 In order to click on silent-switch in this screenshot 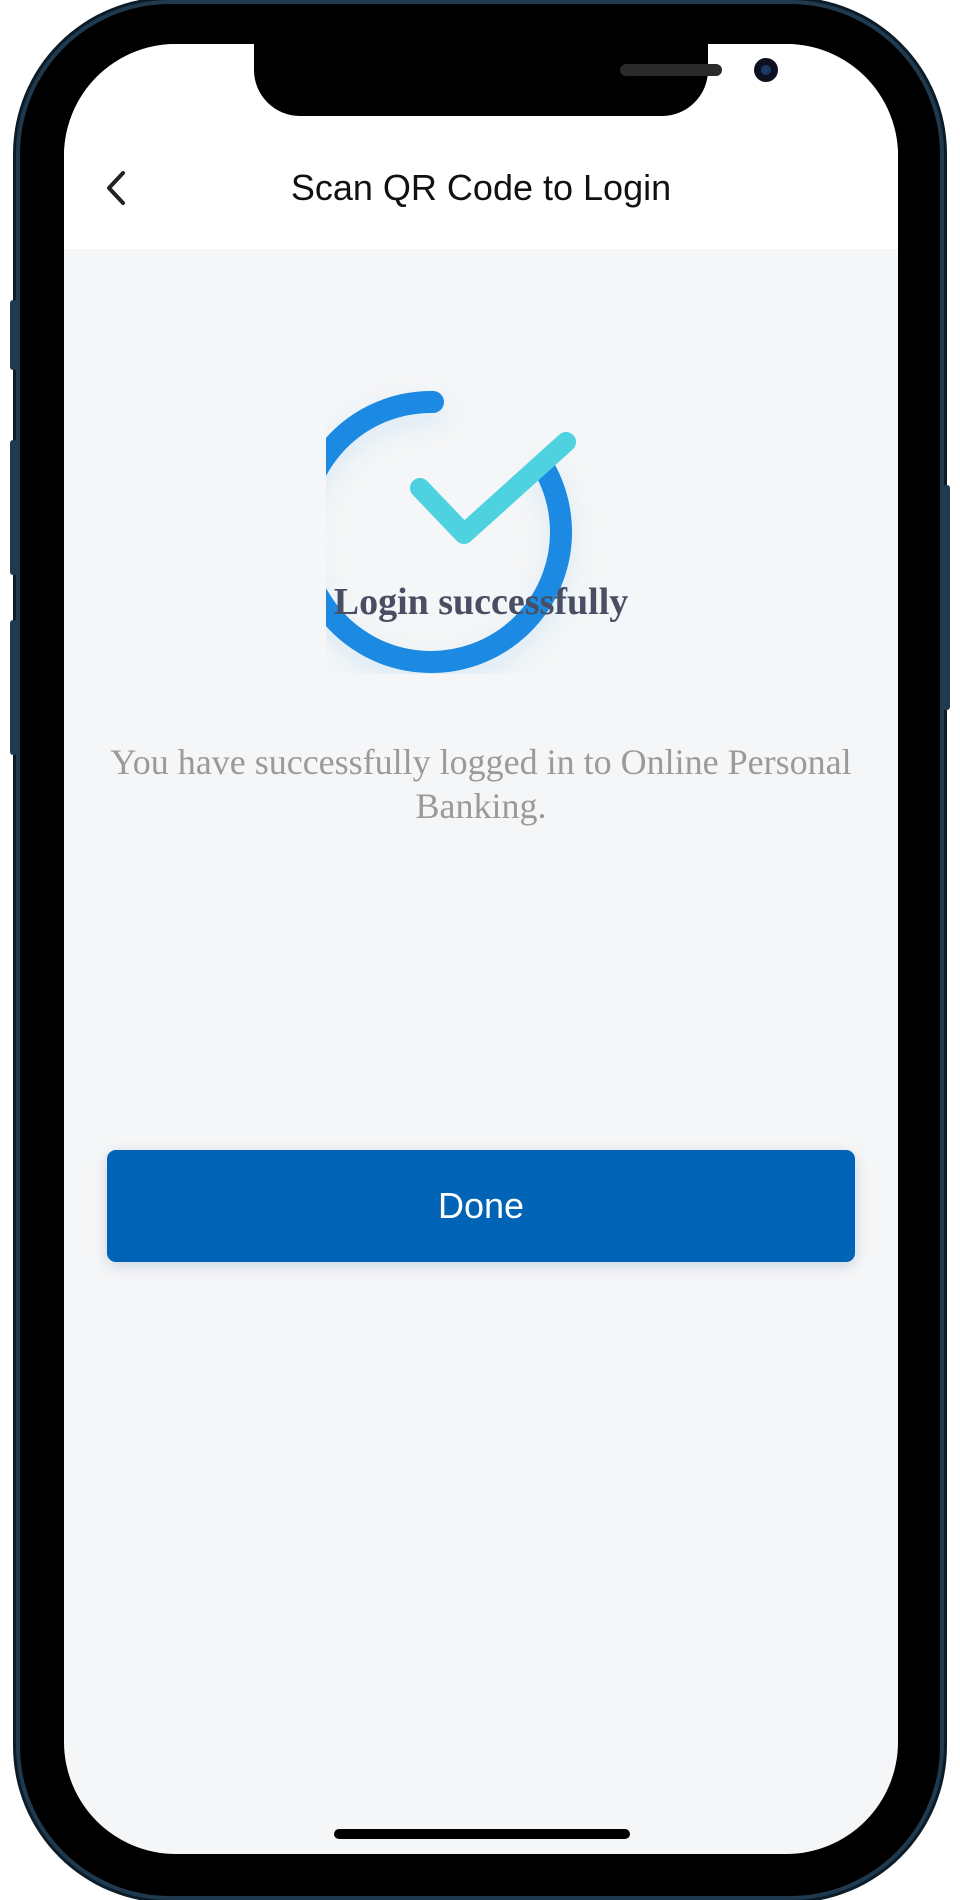, I will do `click(14, 335)`.